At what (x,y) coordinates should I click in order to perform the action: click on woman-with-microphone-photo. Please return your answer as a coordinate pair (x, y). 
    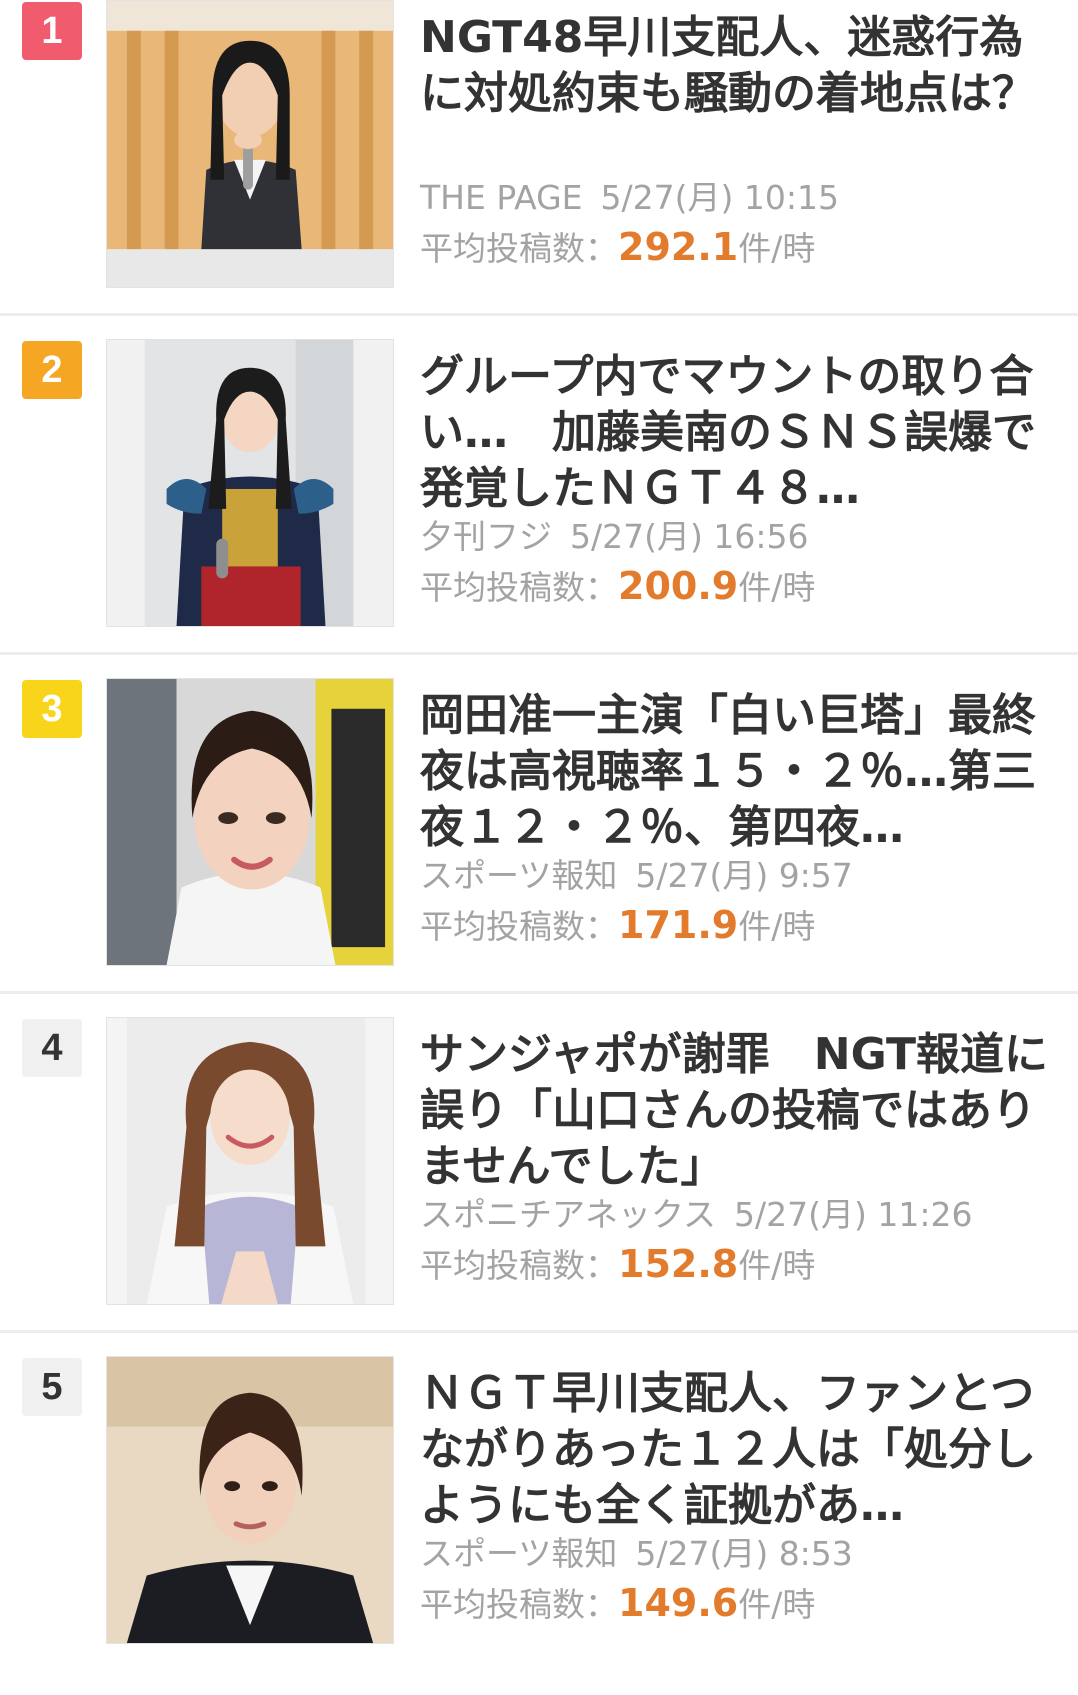
    Looking at the image, I should click on (250, 144).